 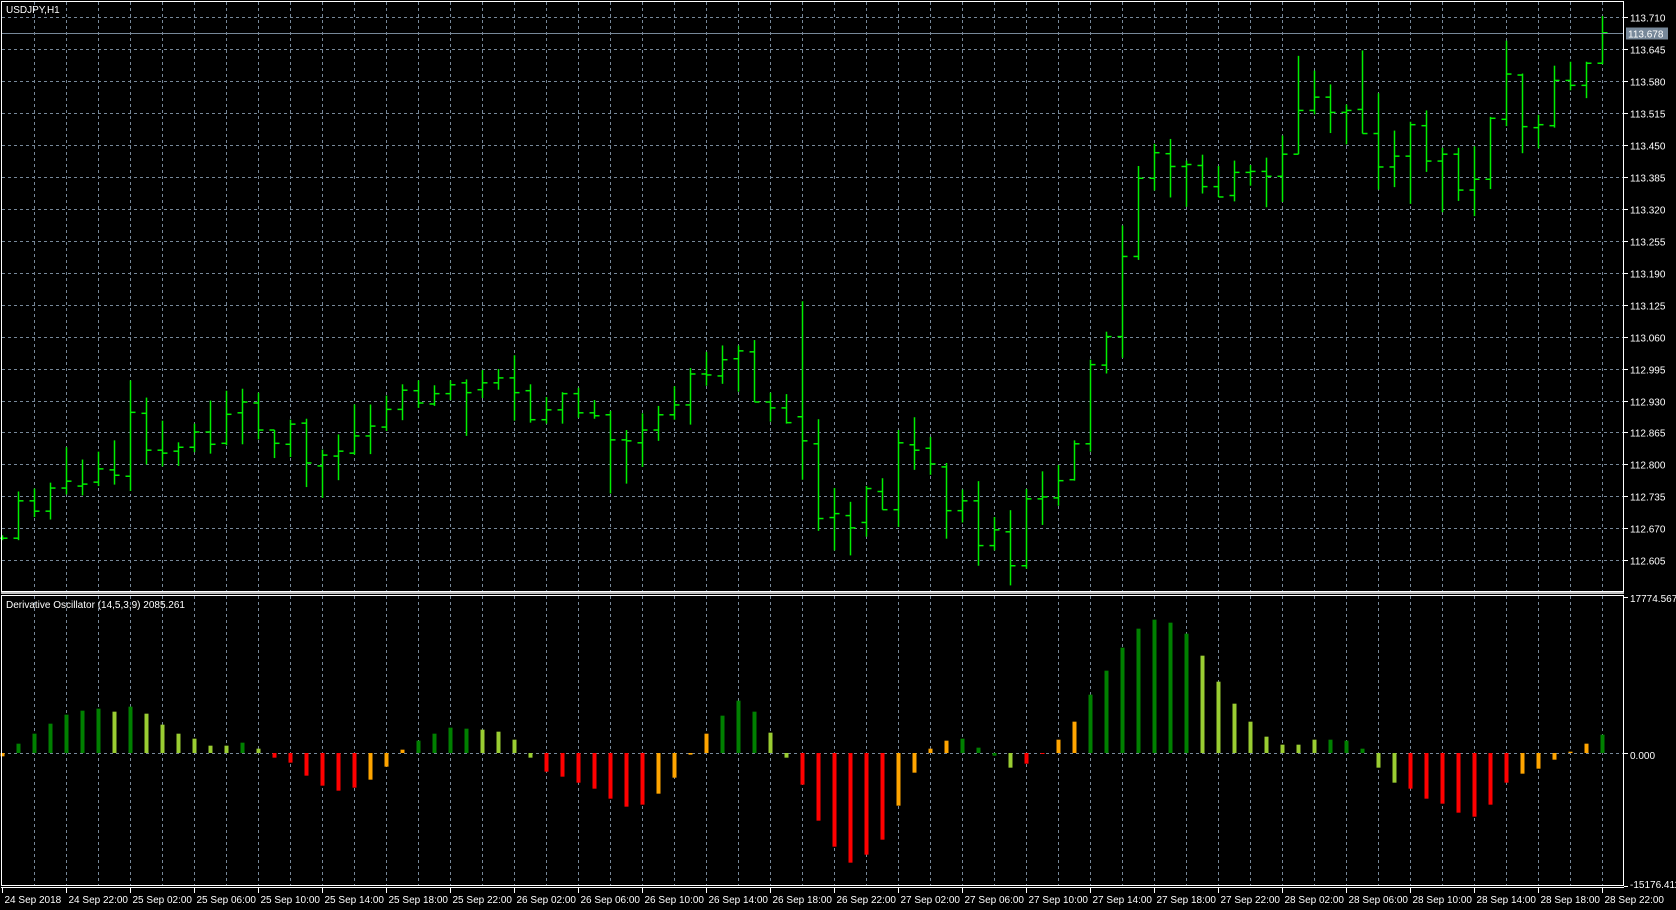 I want to click on price-axis-label: 112.800, so click(x=1648, y=466).